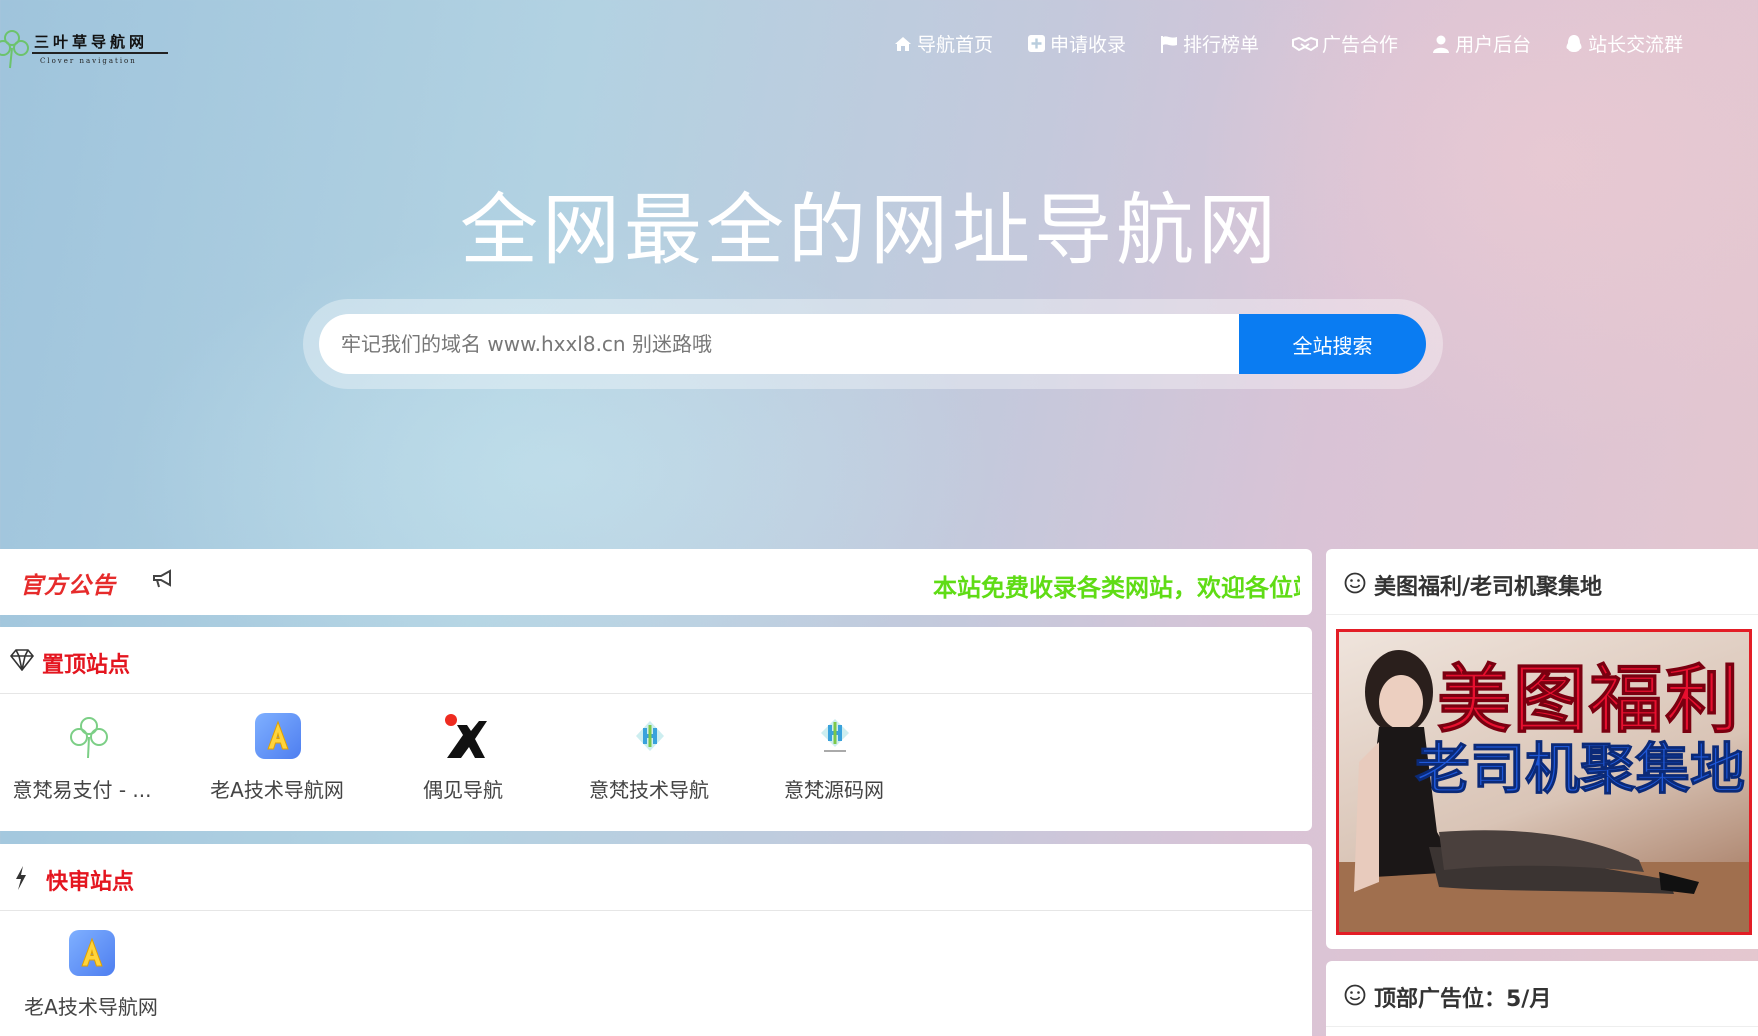  I want to click on nav-item-ads: 广告合作, so click(1345, 43).